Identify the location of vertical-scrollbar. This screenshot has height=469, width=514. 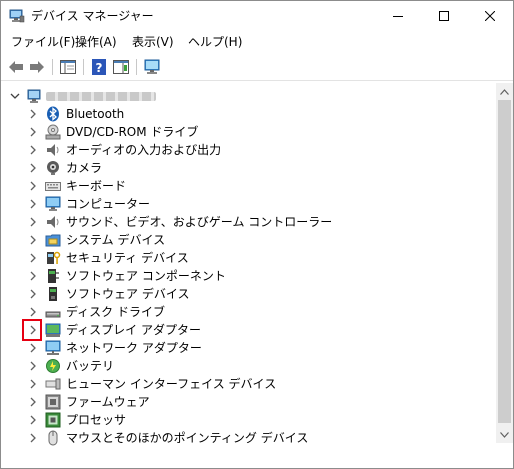
(504, 263).